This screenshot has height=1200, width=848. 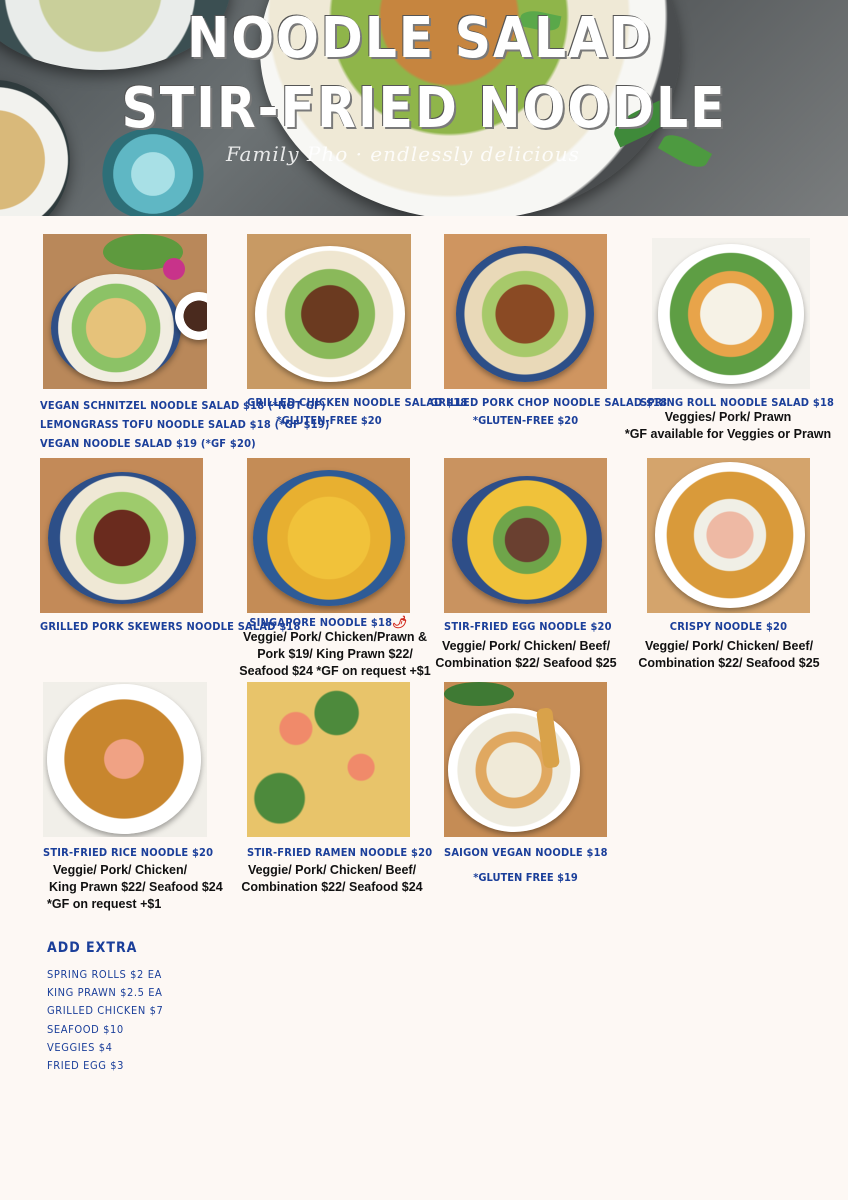 What do you see at coordinates (128, 852) in the screenshot?
I see `menu-item-name: STIR-FRIED RICE NOODLE $20` at bounding box center [128, 852].